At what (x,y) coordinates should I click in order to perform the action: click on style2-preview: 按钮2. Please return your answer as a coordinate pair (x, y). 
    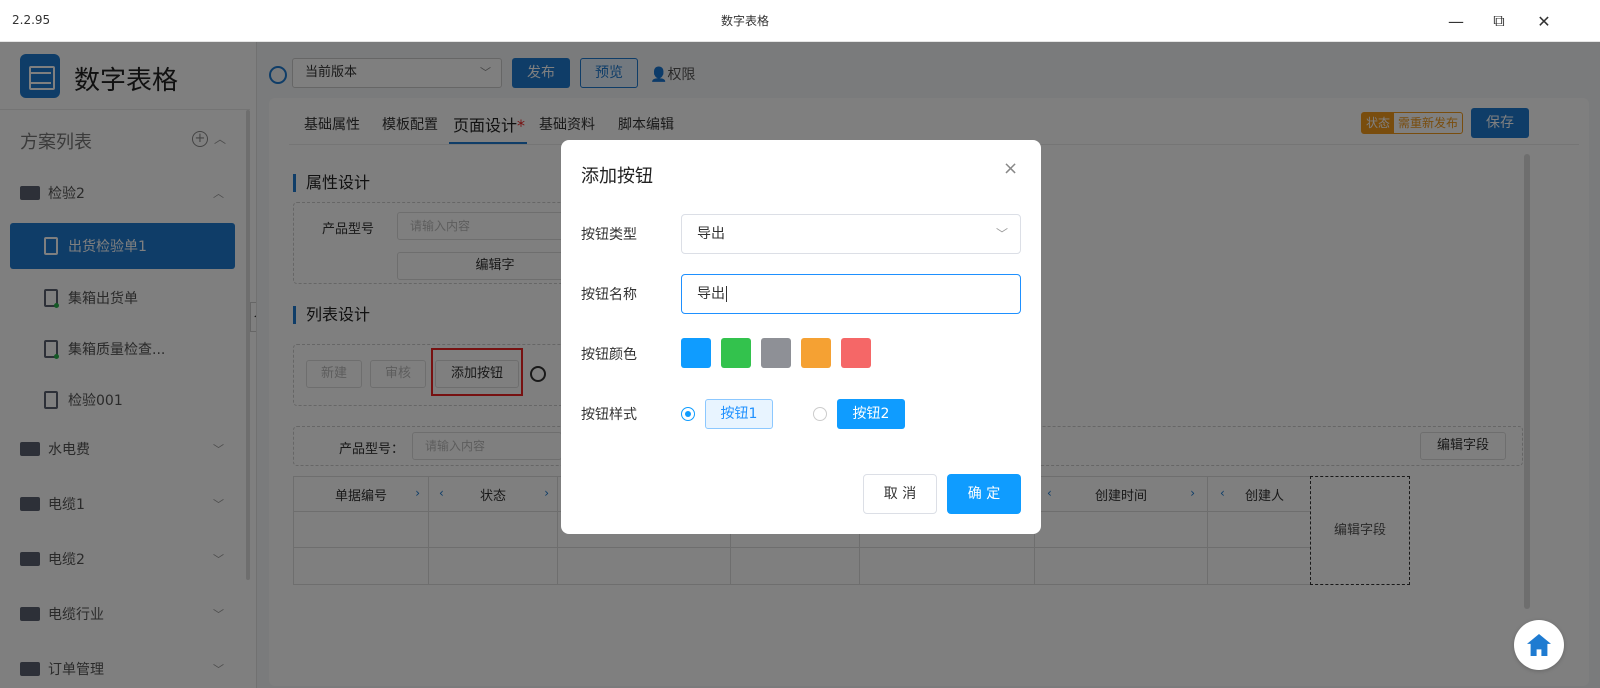
    Looking at the image, I should click on (871, 414).